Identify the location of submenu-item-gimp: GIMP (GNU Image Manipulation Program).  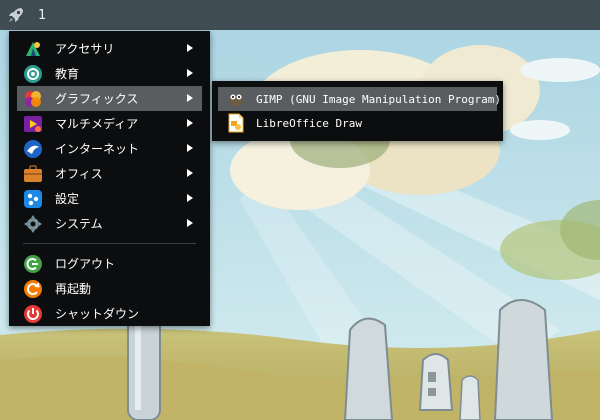
(359, 99).